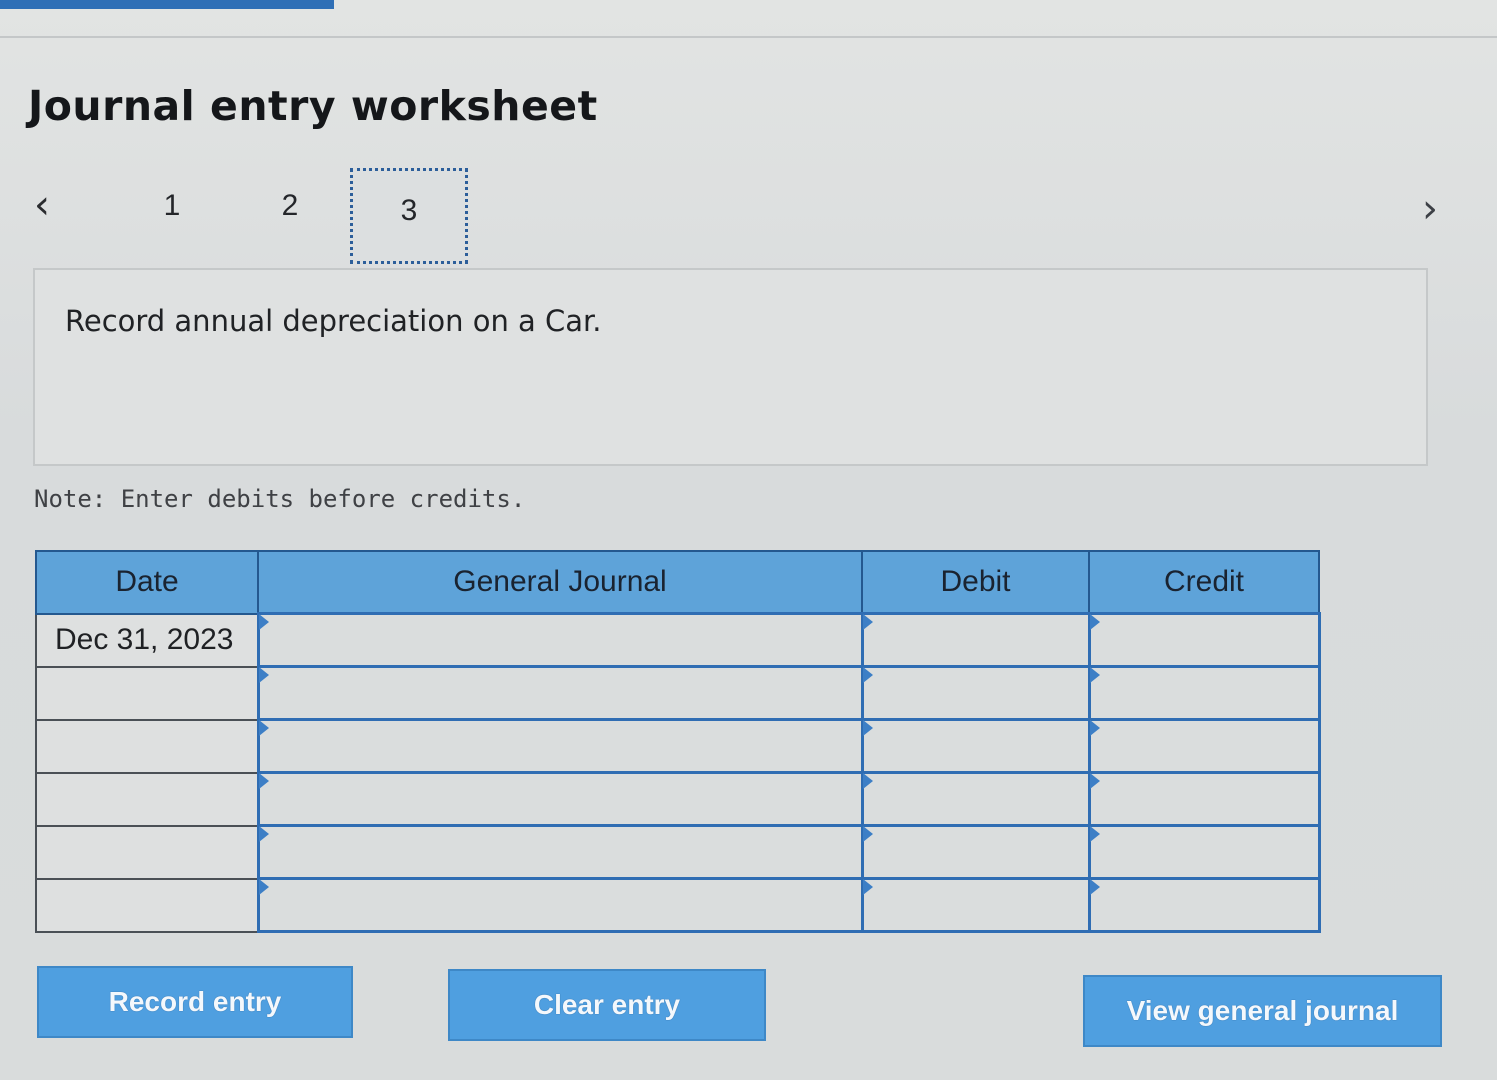  Describe the element at coordinates (750, 218) in the screenshot. I see `entry-pagination: ‹ 1 2 3 ›` at that location.